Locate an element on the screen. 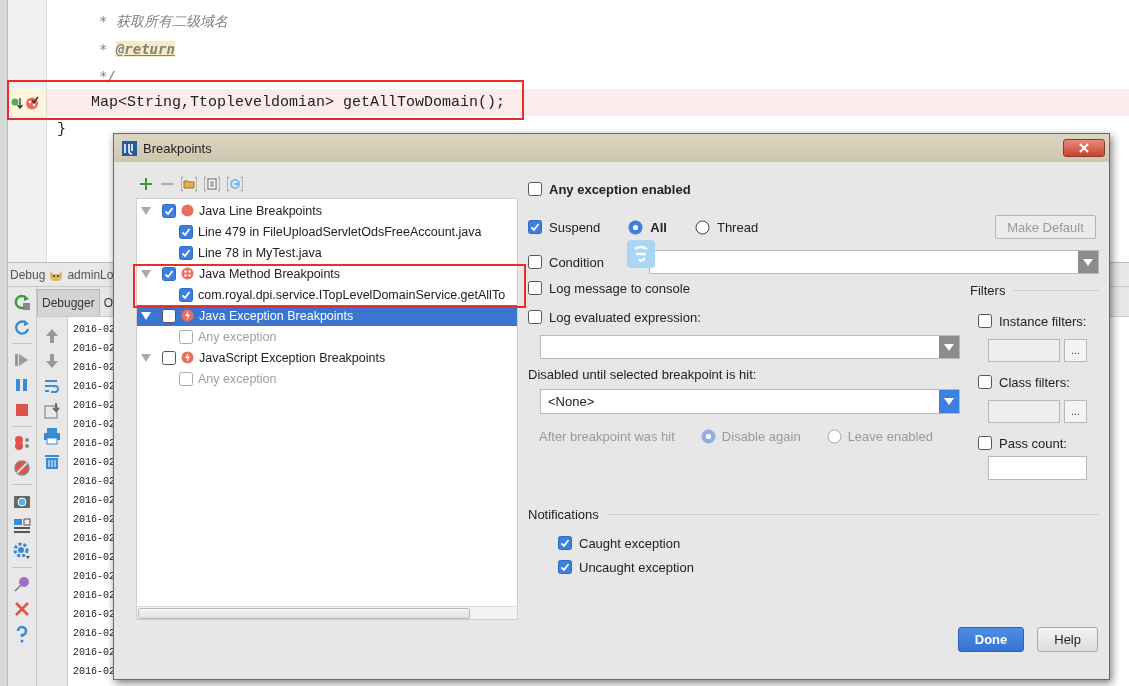 The width and height of the screenshot is (1129, 686). mute-breakpoints-icon is located at coordinates (22, 468).